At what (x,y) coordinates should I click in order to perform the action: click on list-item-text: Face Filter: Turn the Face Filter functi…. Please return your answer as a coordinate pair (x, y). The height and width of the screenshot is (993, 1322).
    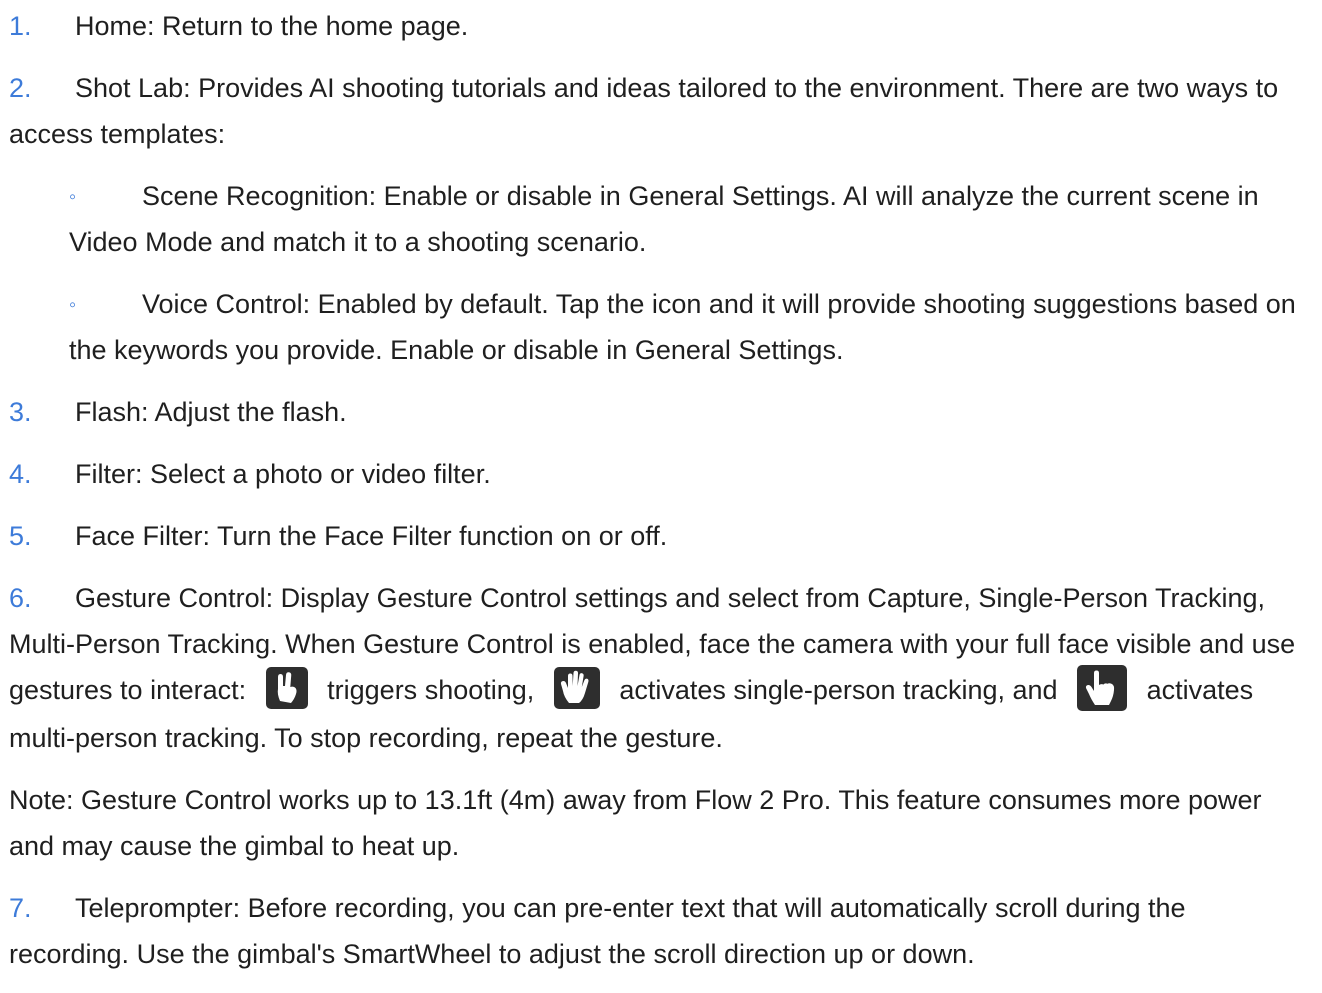
    Looking at the image, I should click on (371, 536).